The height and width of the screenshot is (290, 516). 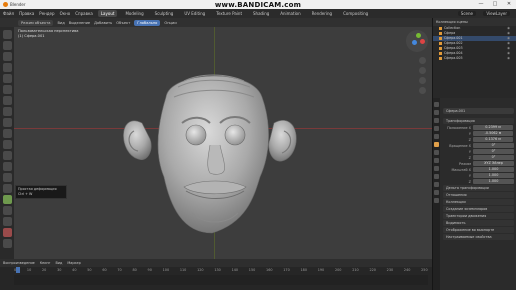 What do you see at coordinates (478, 195) in the screenshot?
I see `relations-section: Отношения` at bounding box center [478, 195].